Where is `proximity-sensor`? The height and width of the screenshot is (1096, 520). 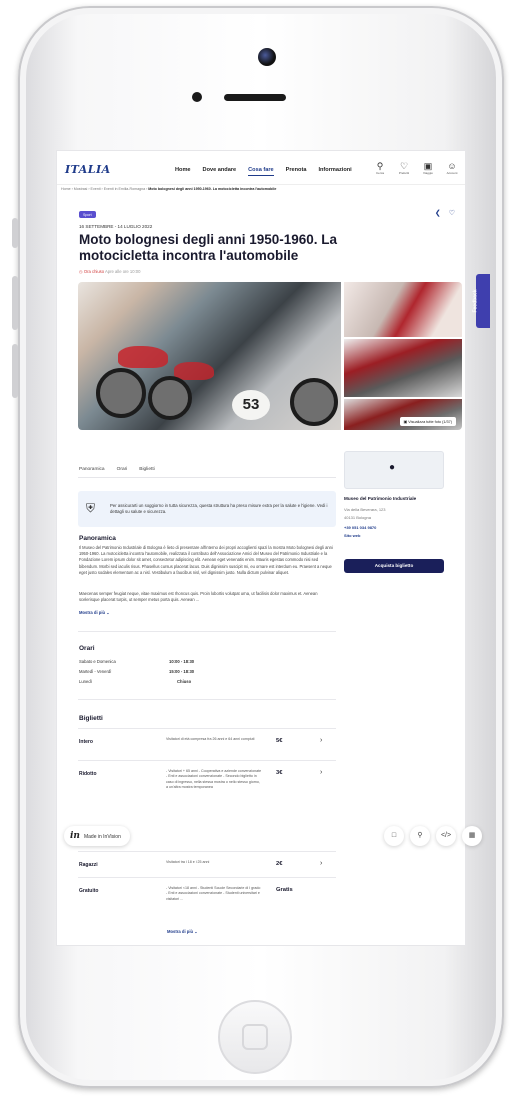 proximity-sensor is located at coordinates (197, 97).